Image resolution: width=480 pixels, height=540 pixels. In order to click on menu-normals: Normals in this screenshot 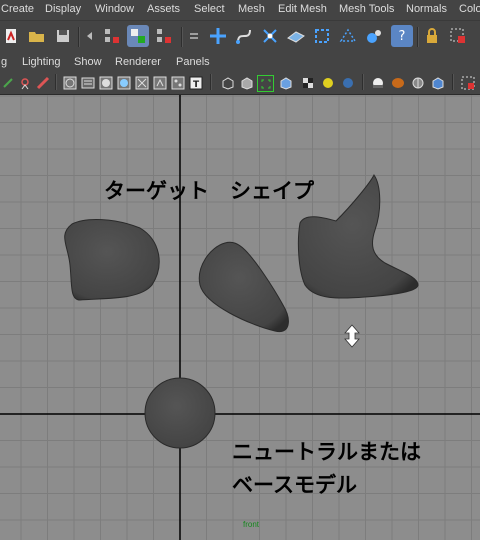, I will do `click(426, 9)`.